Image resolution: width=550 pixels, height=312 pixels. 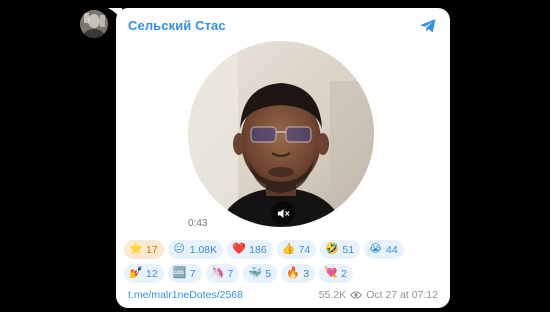 I want to click on share-icon, so click(x=428, y=26).